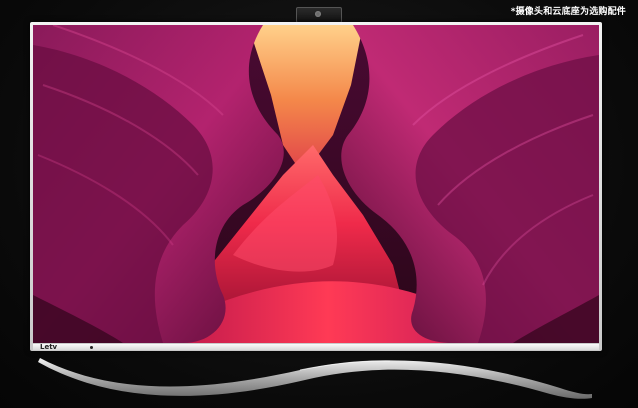  I want to click on camera-icon, so click(319, 15).